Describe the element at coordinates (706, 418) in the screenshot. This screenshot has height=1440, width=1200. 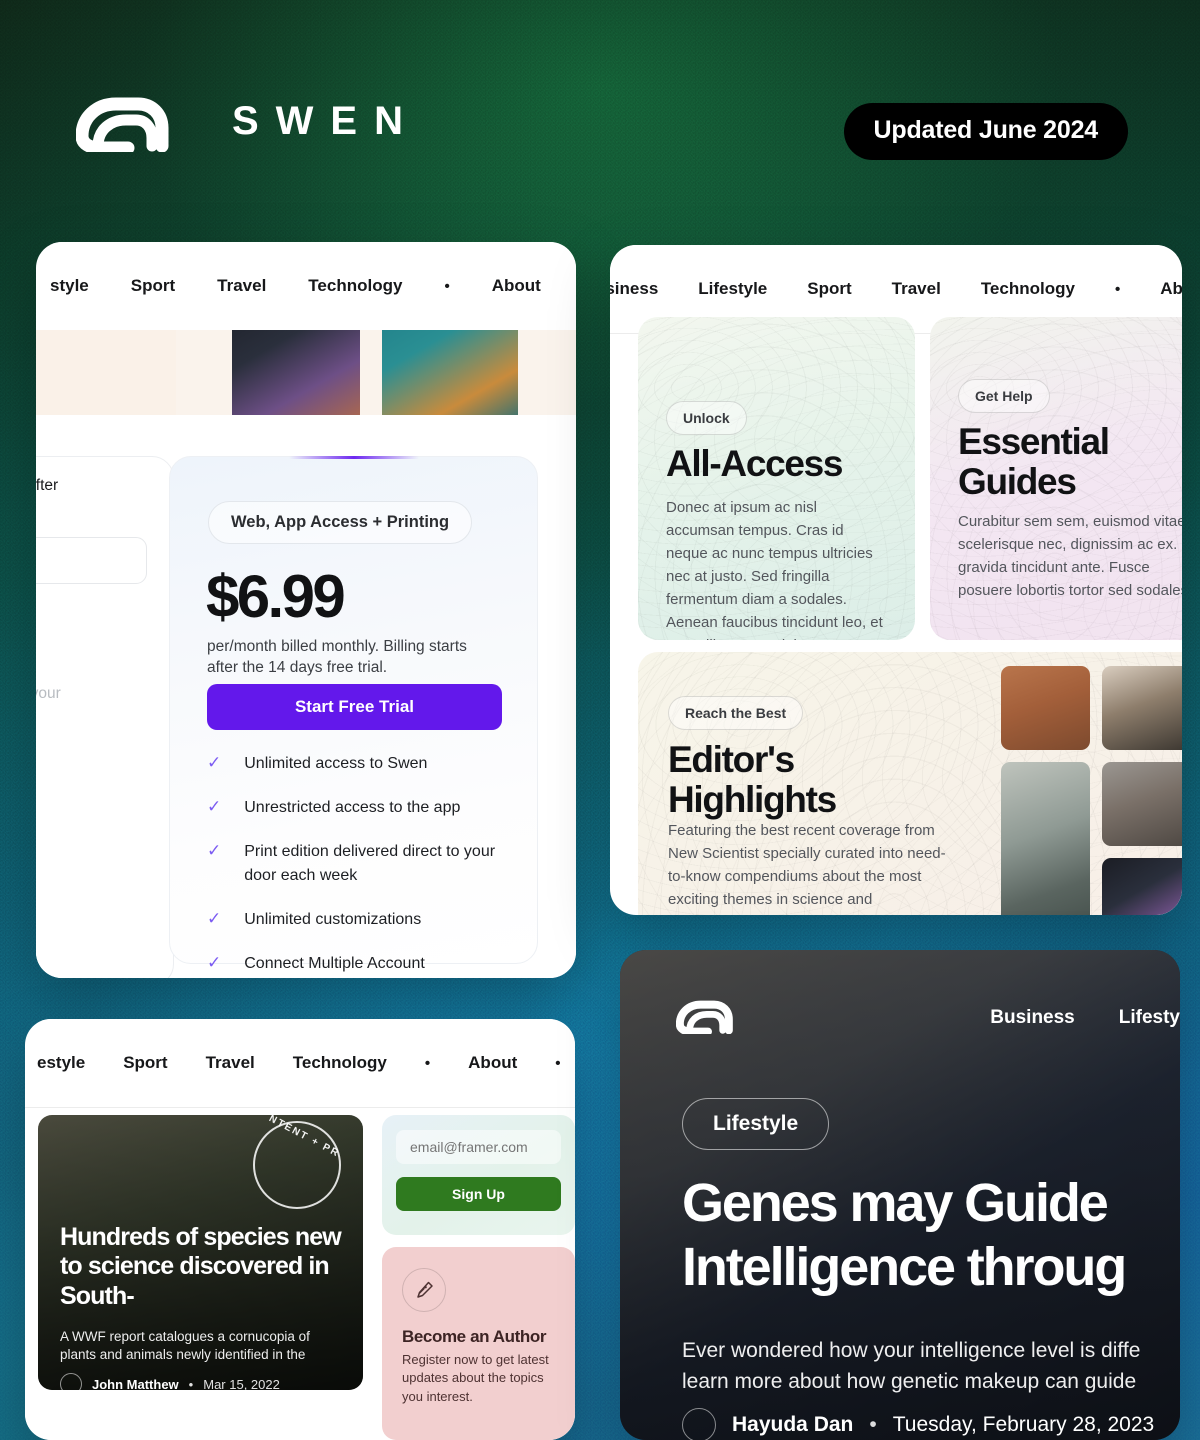
I see `all-access-pill: Unlock` at that location.